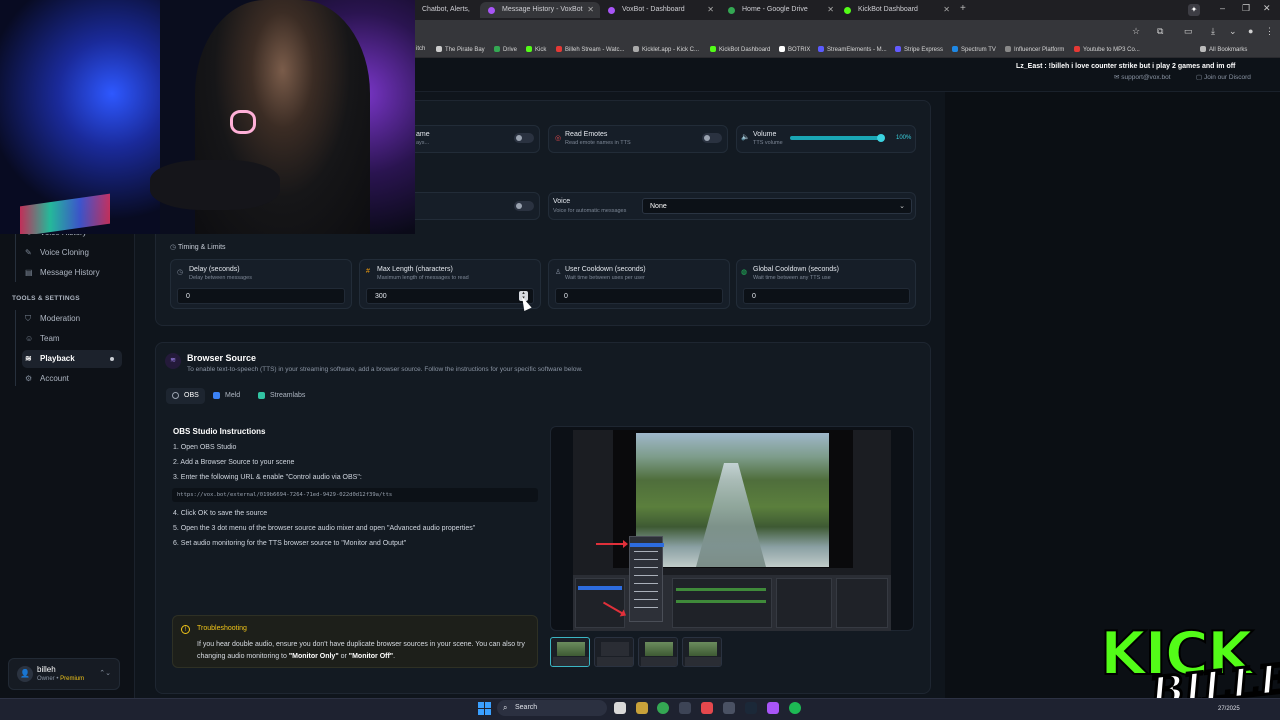 This screenshot has height=720, width=1280. I want to click on info-icon: !, so click(185, 629).